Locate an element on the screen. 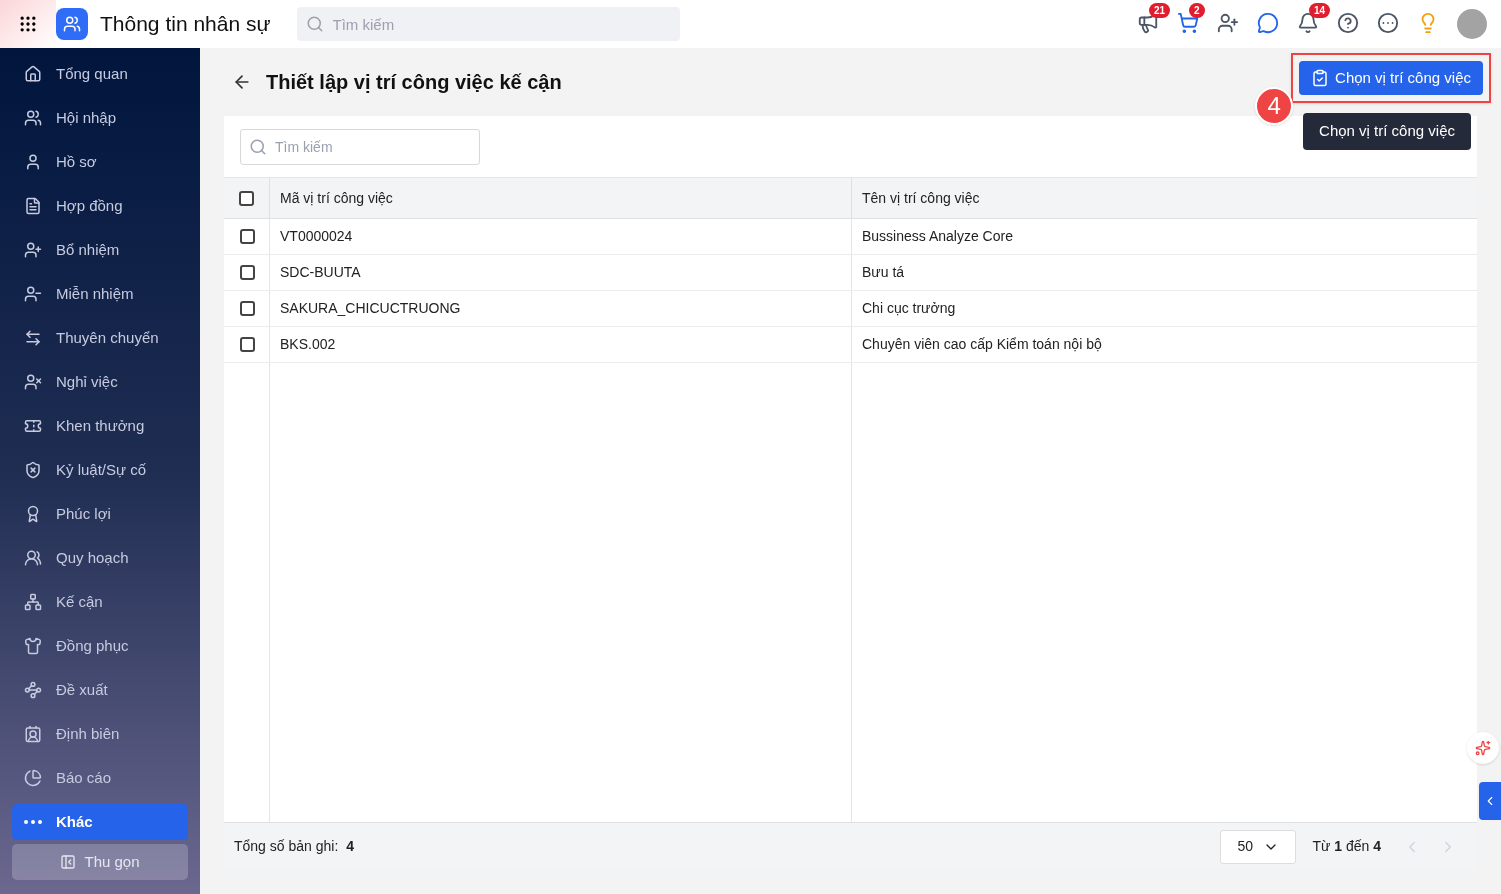 This screenshot has width=1501, height=894. table-cell-text: SAKURA_CHICUCTRUONG is located at coordinates (370, 308).